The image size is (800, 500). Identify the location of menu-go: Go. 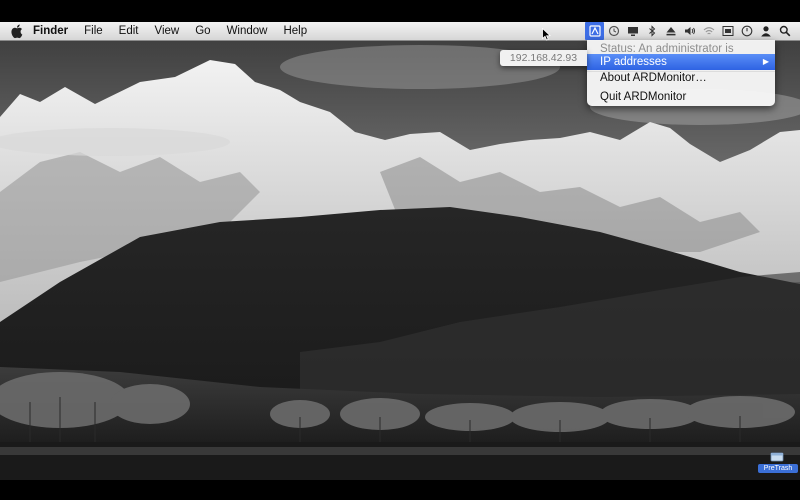
(202, 31).